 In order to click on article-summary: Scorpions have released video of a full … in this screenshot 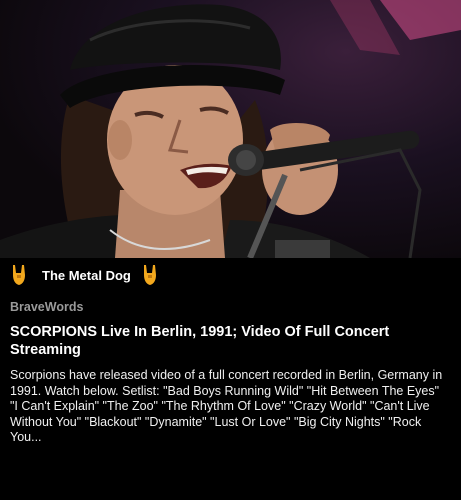, I will do `click(226, 406)`.